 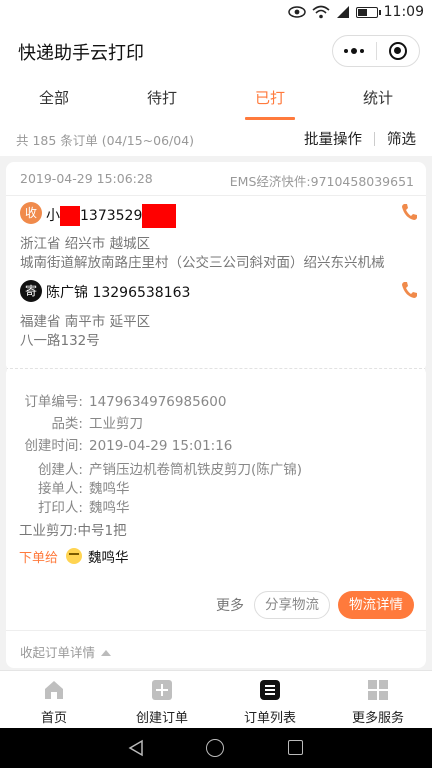 I want to click on sender-address-detail: 八一路132号, so click(x=60, y=341).